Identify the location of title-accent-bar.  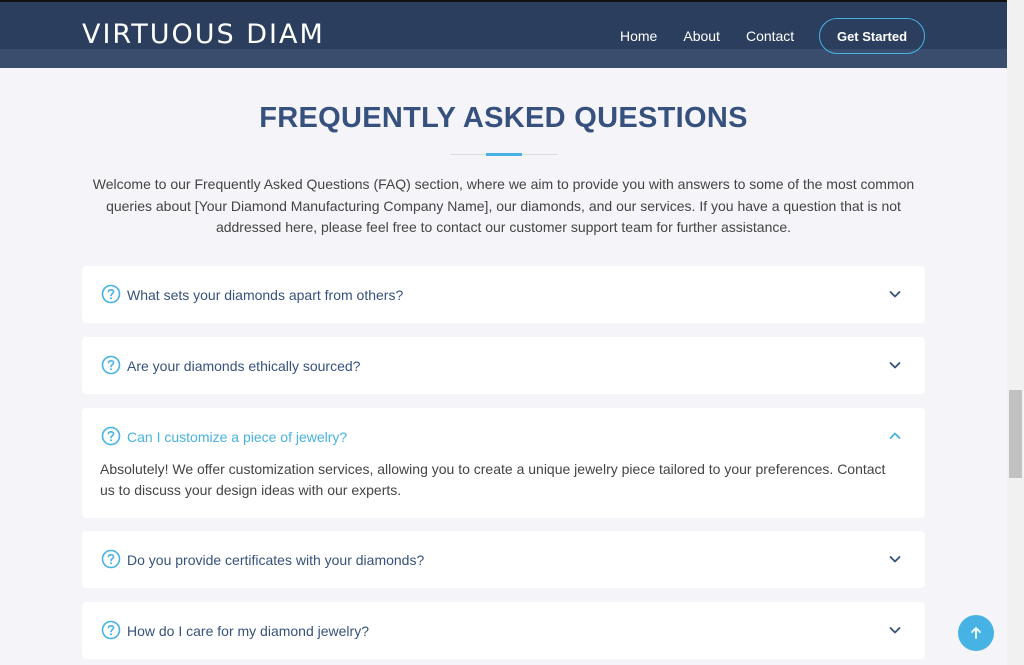
(504, 154).